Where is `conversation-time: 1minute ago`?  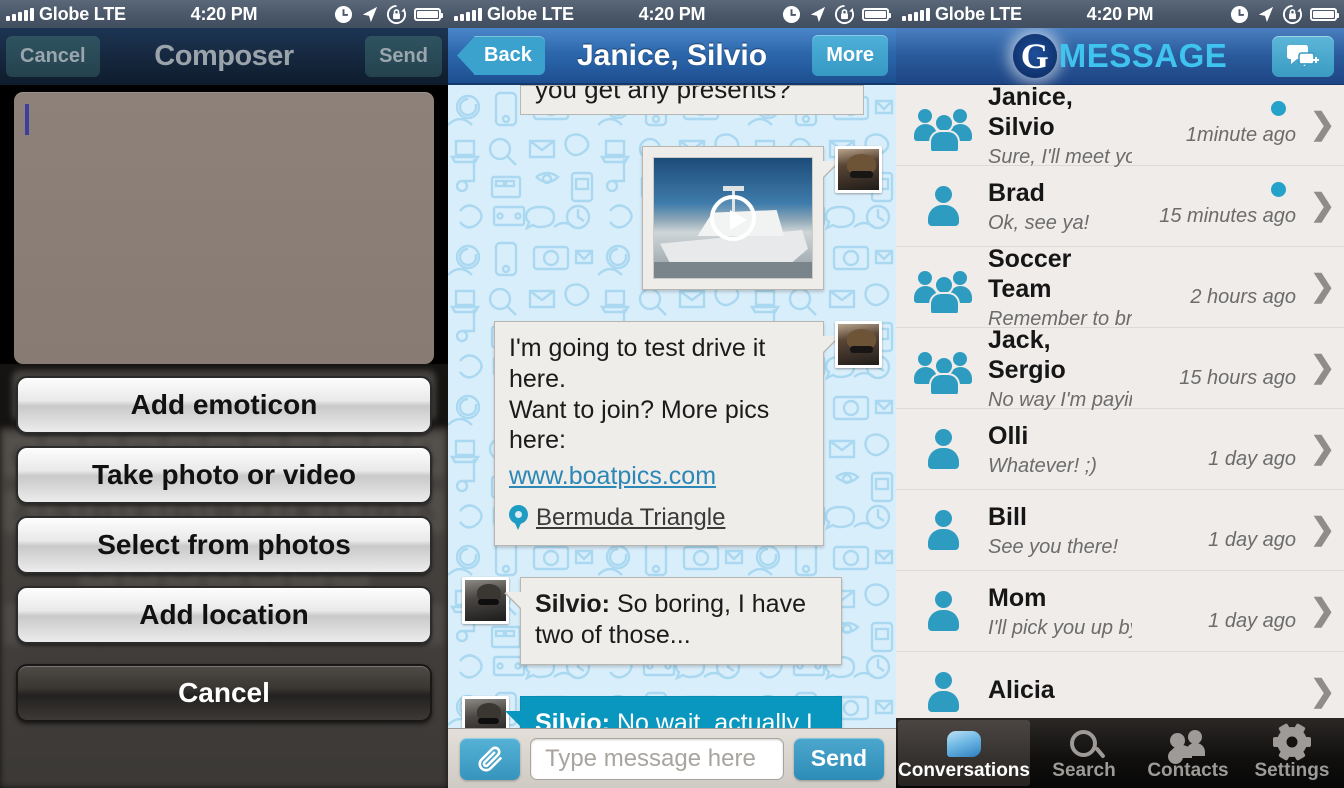 conversation-time: 1minute ago is located at coordinates (1240, 135).